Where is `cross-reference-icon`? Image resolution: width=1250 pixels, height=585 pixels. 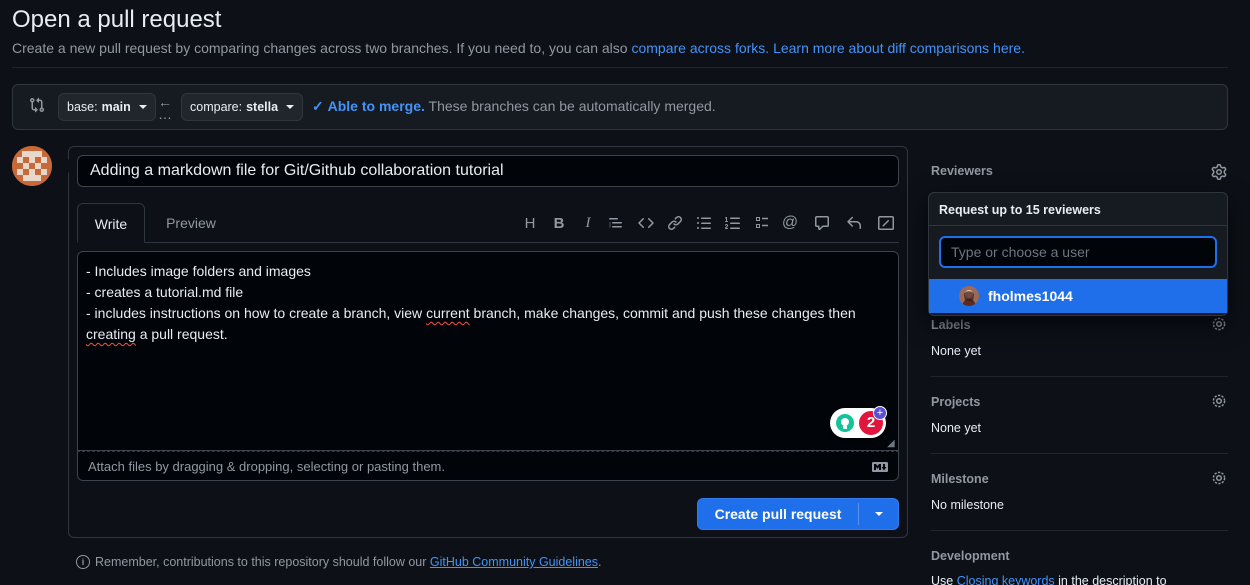 cross-reference-icon is located at coordinates (822, 223).